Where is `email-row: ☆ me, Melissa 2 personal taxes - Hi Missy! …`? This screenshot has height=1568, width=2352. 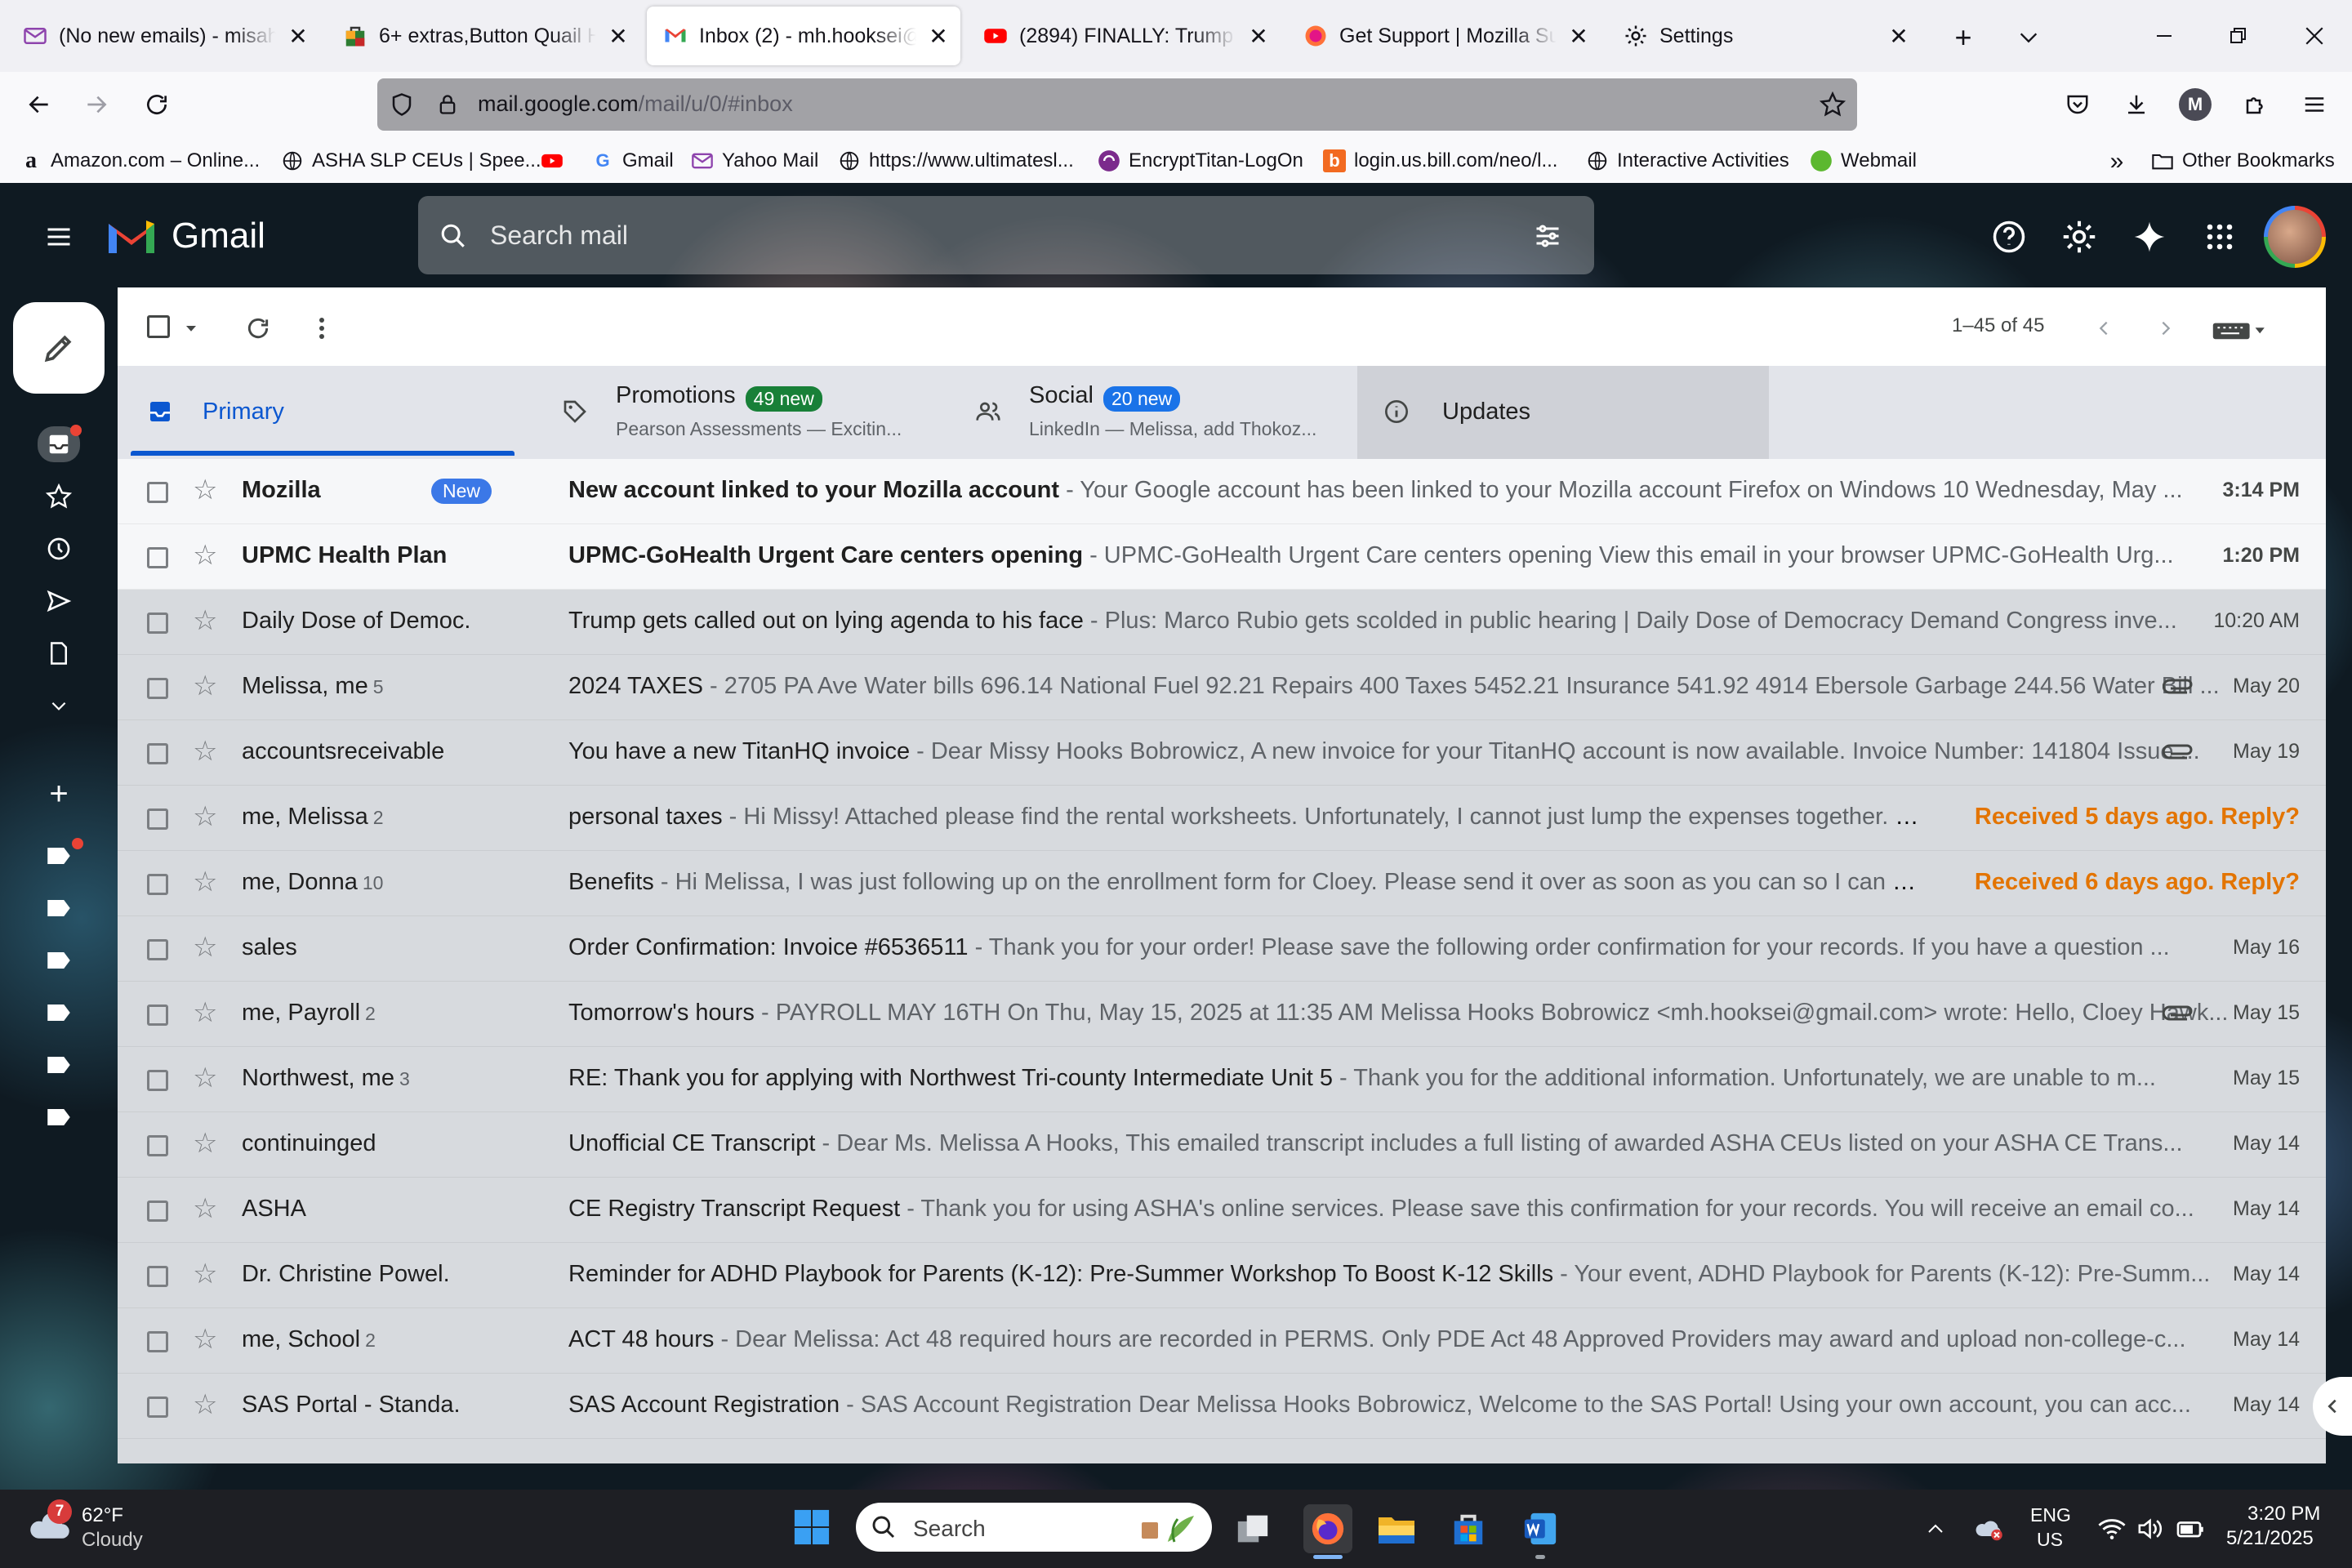
email-row: ☆ me, Melissa 2 personal taxes - Hi Missy! … is located at coordinates (1222, 818).